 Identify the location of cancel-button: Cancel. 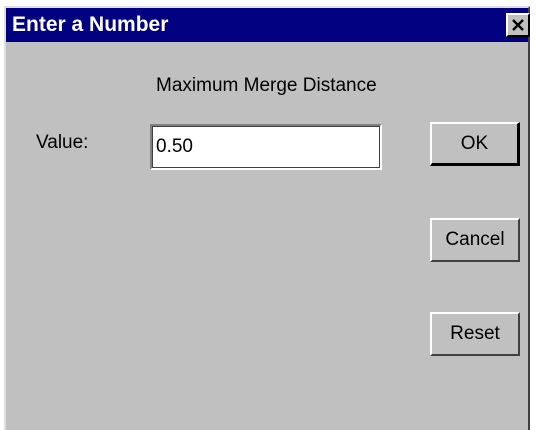
(475, 240).